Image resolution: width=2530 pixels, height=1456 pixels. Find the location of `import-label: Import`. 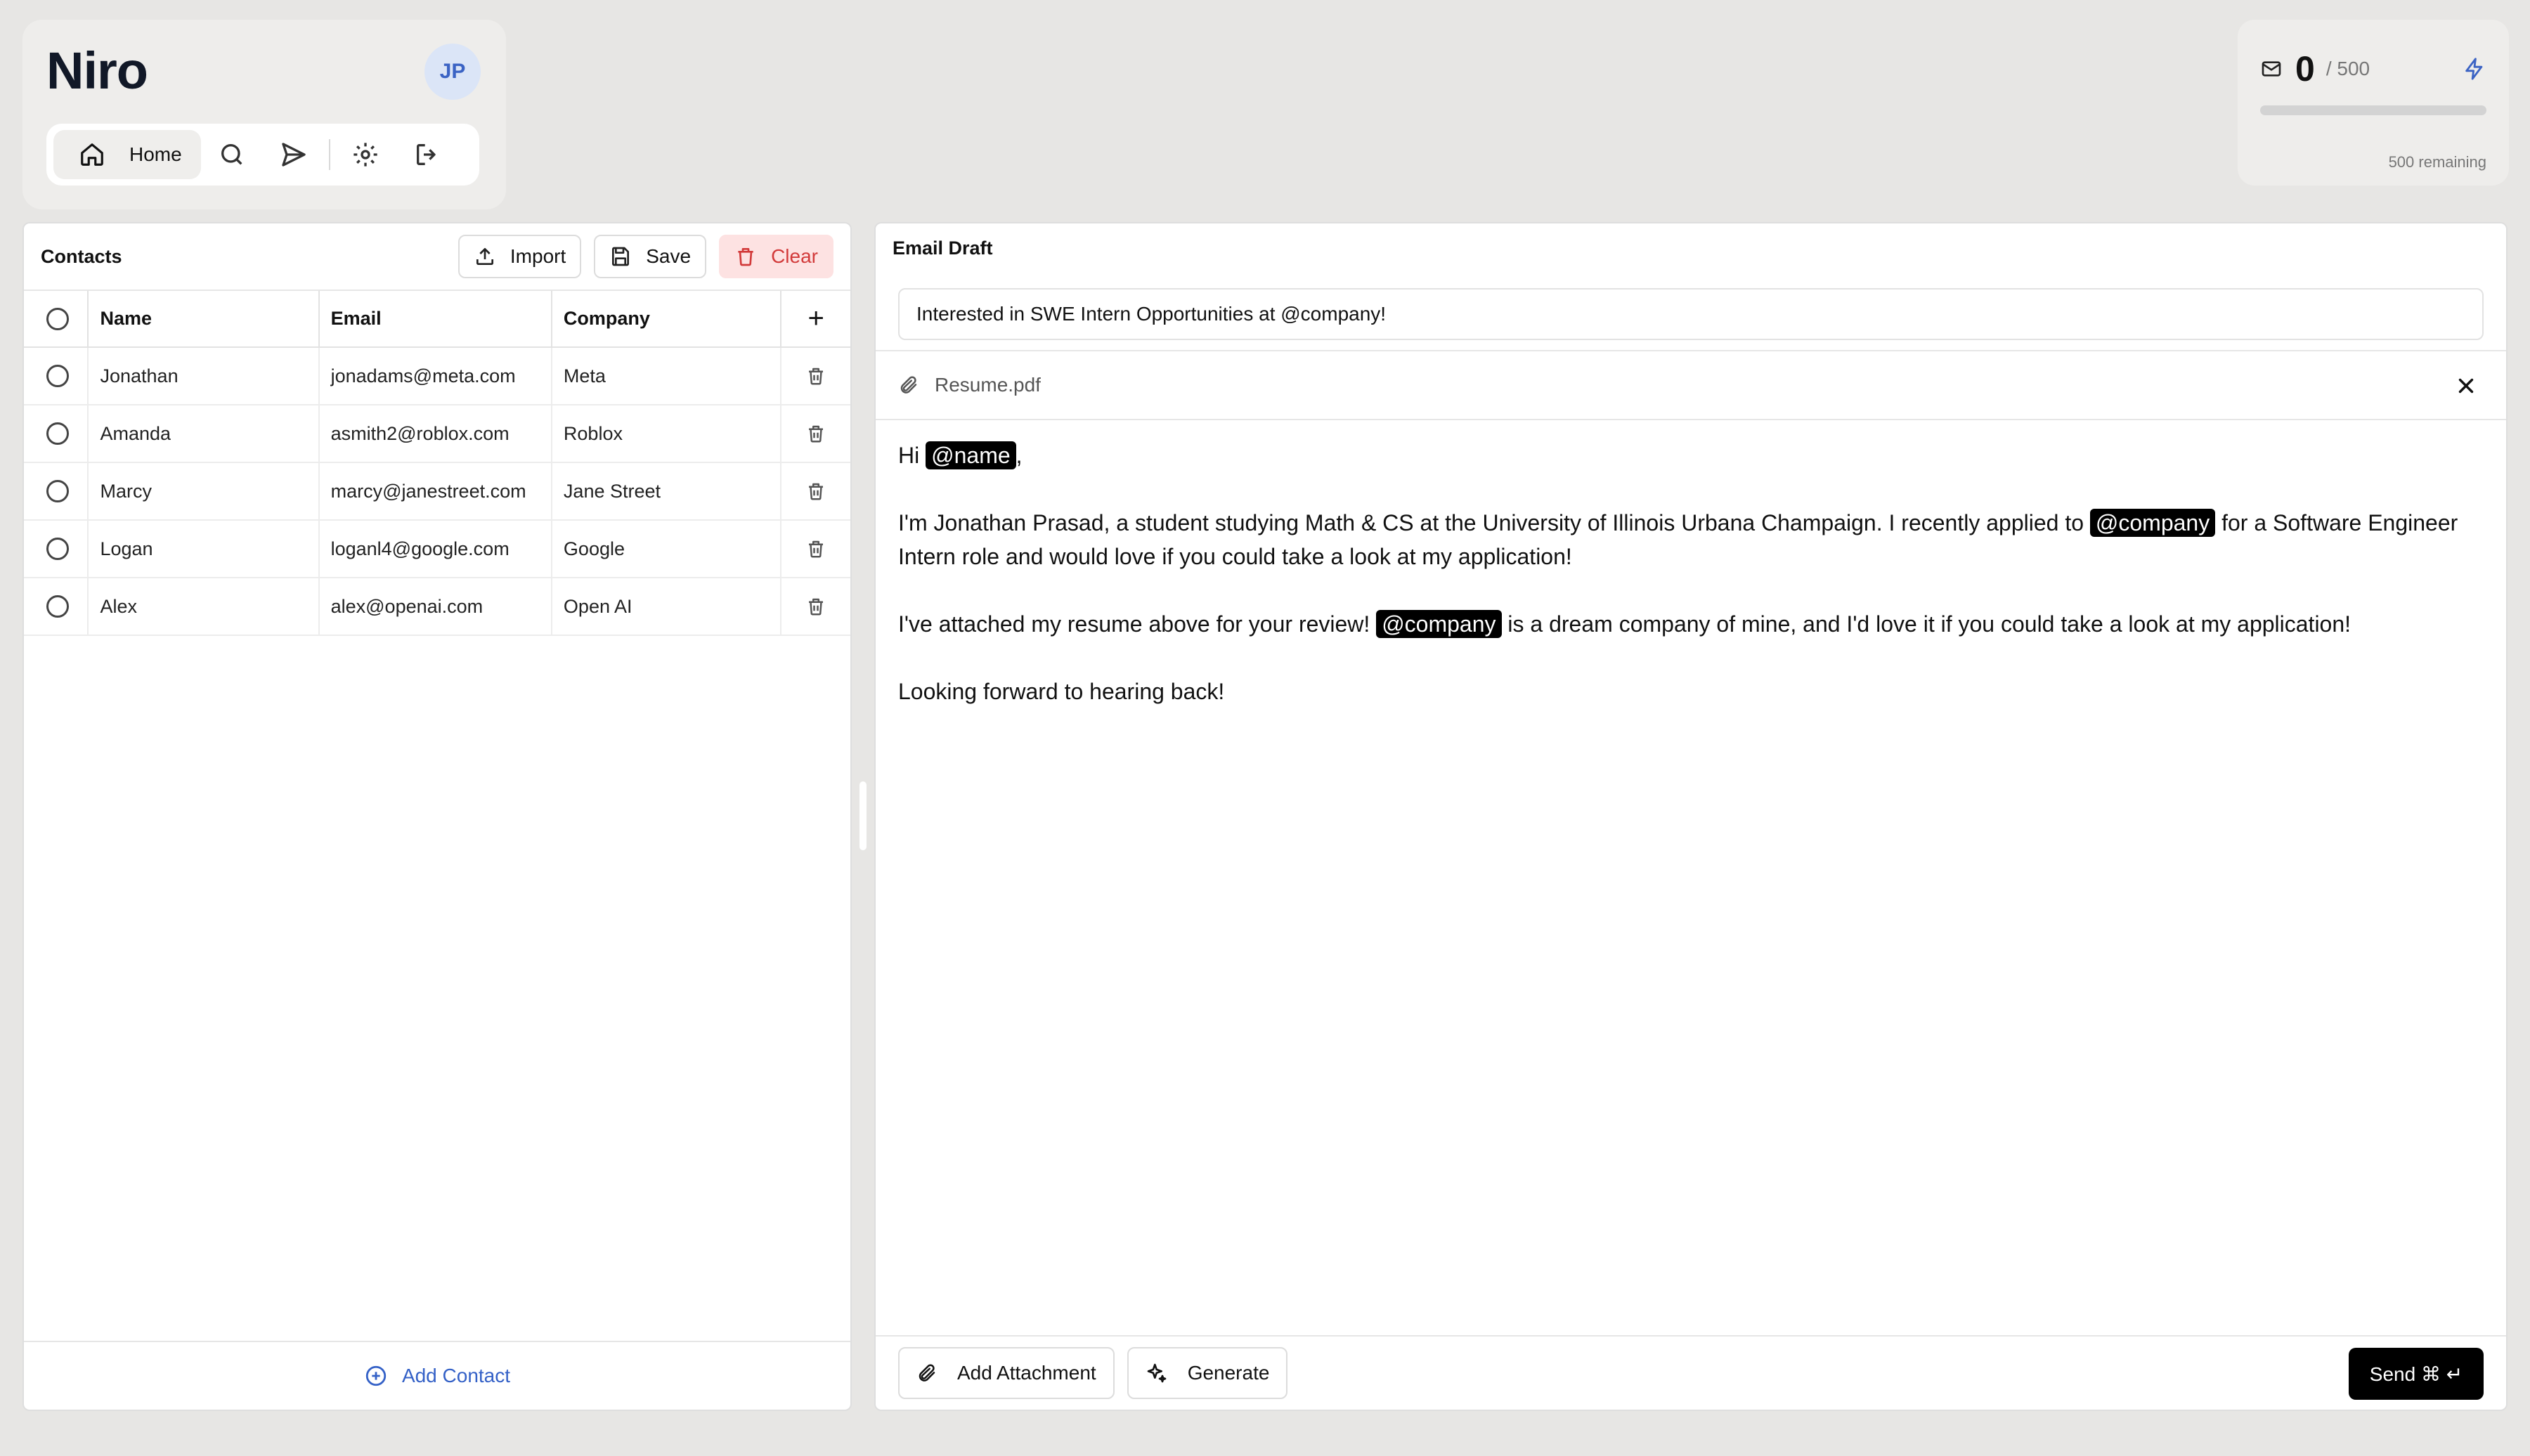

import-label: Import is located at coordinates (538, 256).